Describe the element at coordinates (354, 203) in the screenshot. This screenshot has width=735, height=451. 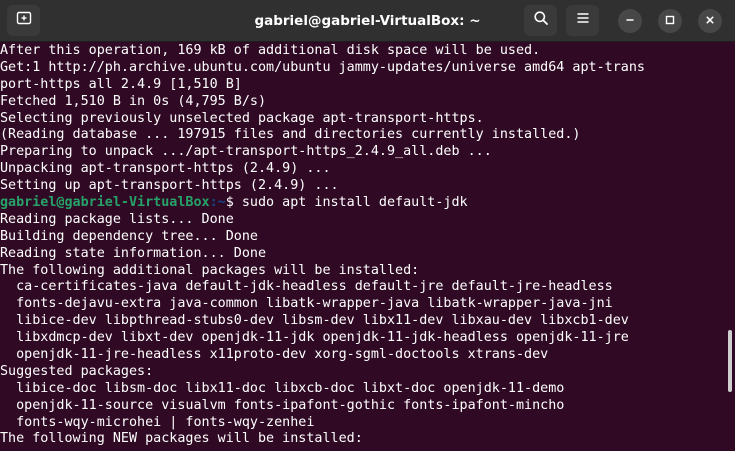
I see `prompt-command: sudo apt install default-jdk` at that location.